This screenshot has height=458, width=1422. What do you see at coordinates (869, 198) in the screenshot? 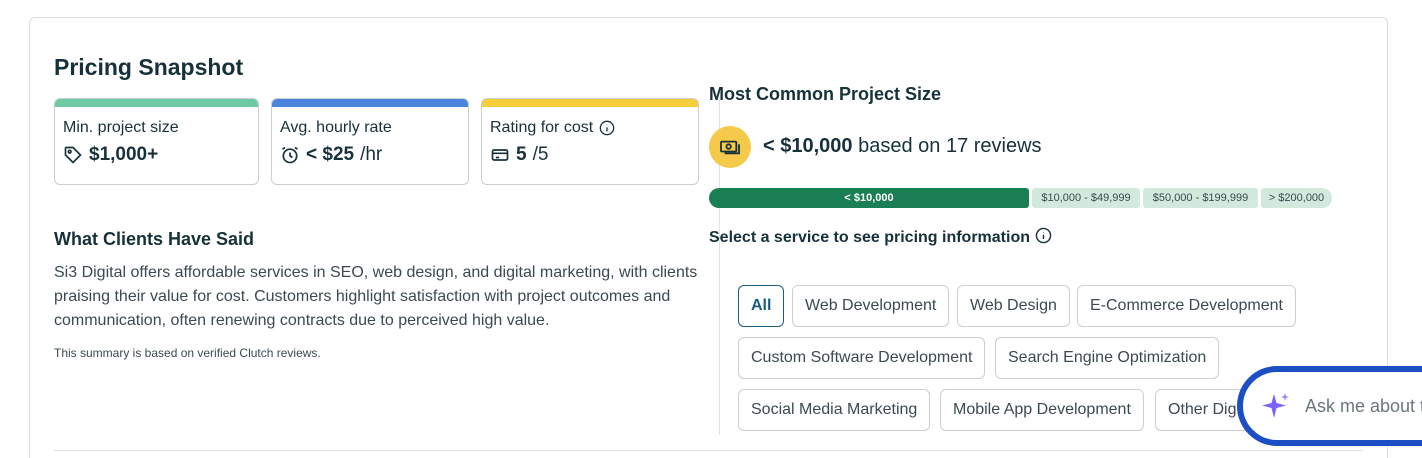
I see `distribution-segment-under-10k: < $10,000` at bounding box center [869, 198].